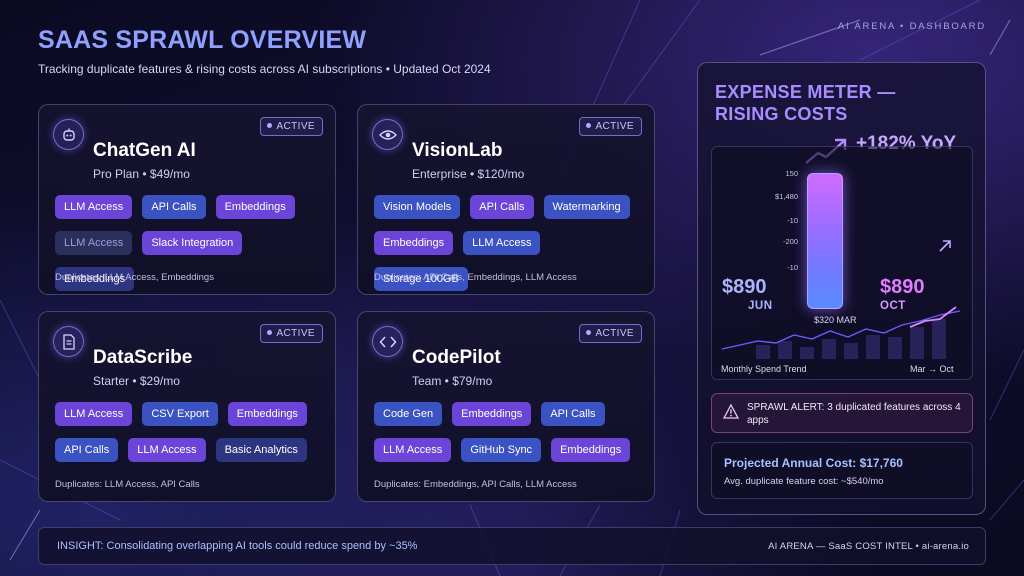  Describe the element at coordinates (805, 103) in the screenshot. I see `expense-meter-title: EXPENSE METER — RISING COSTS` at that location.